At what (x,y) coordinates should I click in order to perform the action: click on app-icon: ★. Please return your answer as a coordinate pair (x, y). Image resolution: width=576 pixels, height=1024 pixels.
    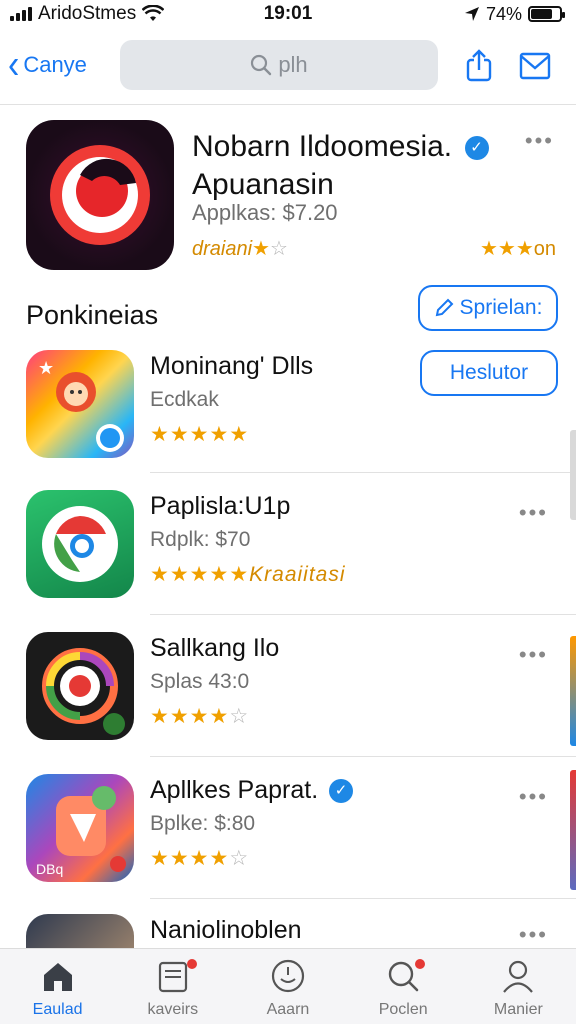
    Looking at the image, I should click on (80, 404).